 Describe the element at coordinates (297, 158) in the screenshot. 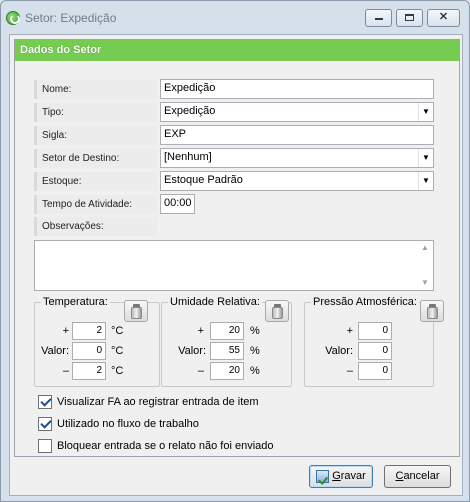

I see `setor-destino-combo: [Nenhum] ▼` at that location.